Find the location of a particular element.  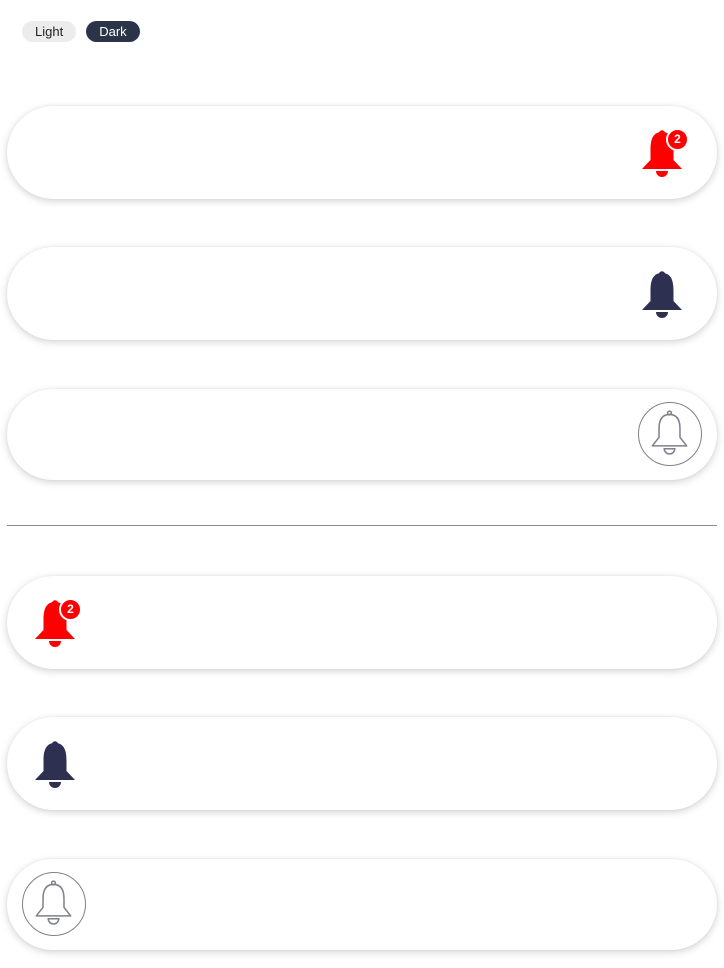

theme-toggle: Light Dark is located at coordinates (81, 31).